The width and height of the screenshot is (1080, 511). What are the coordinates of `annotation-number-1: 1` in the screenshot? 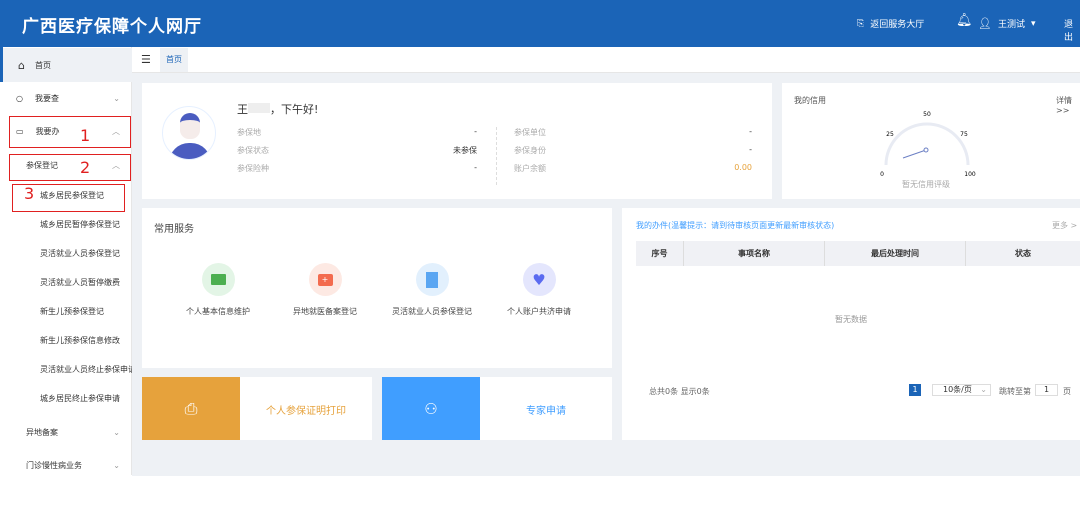 It's located at (85, 135).